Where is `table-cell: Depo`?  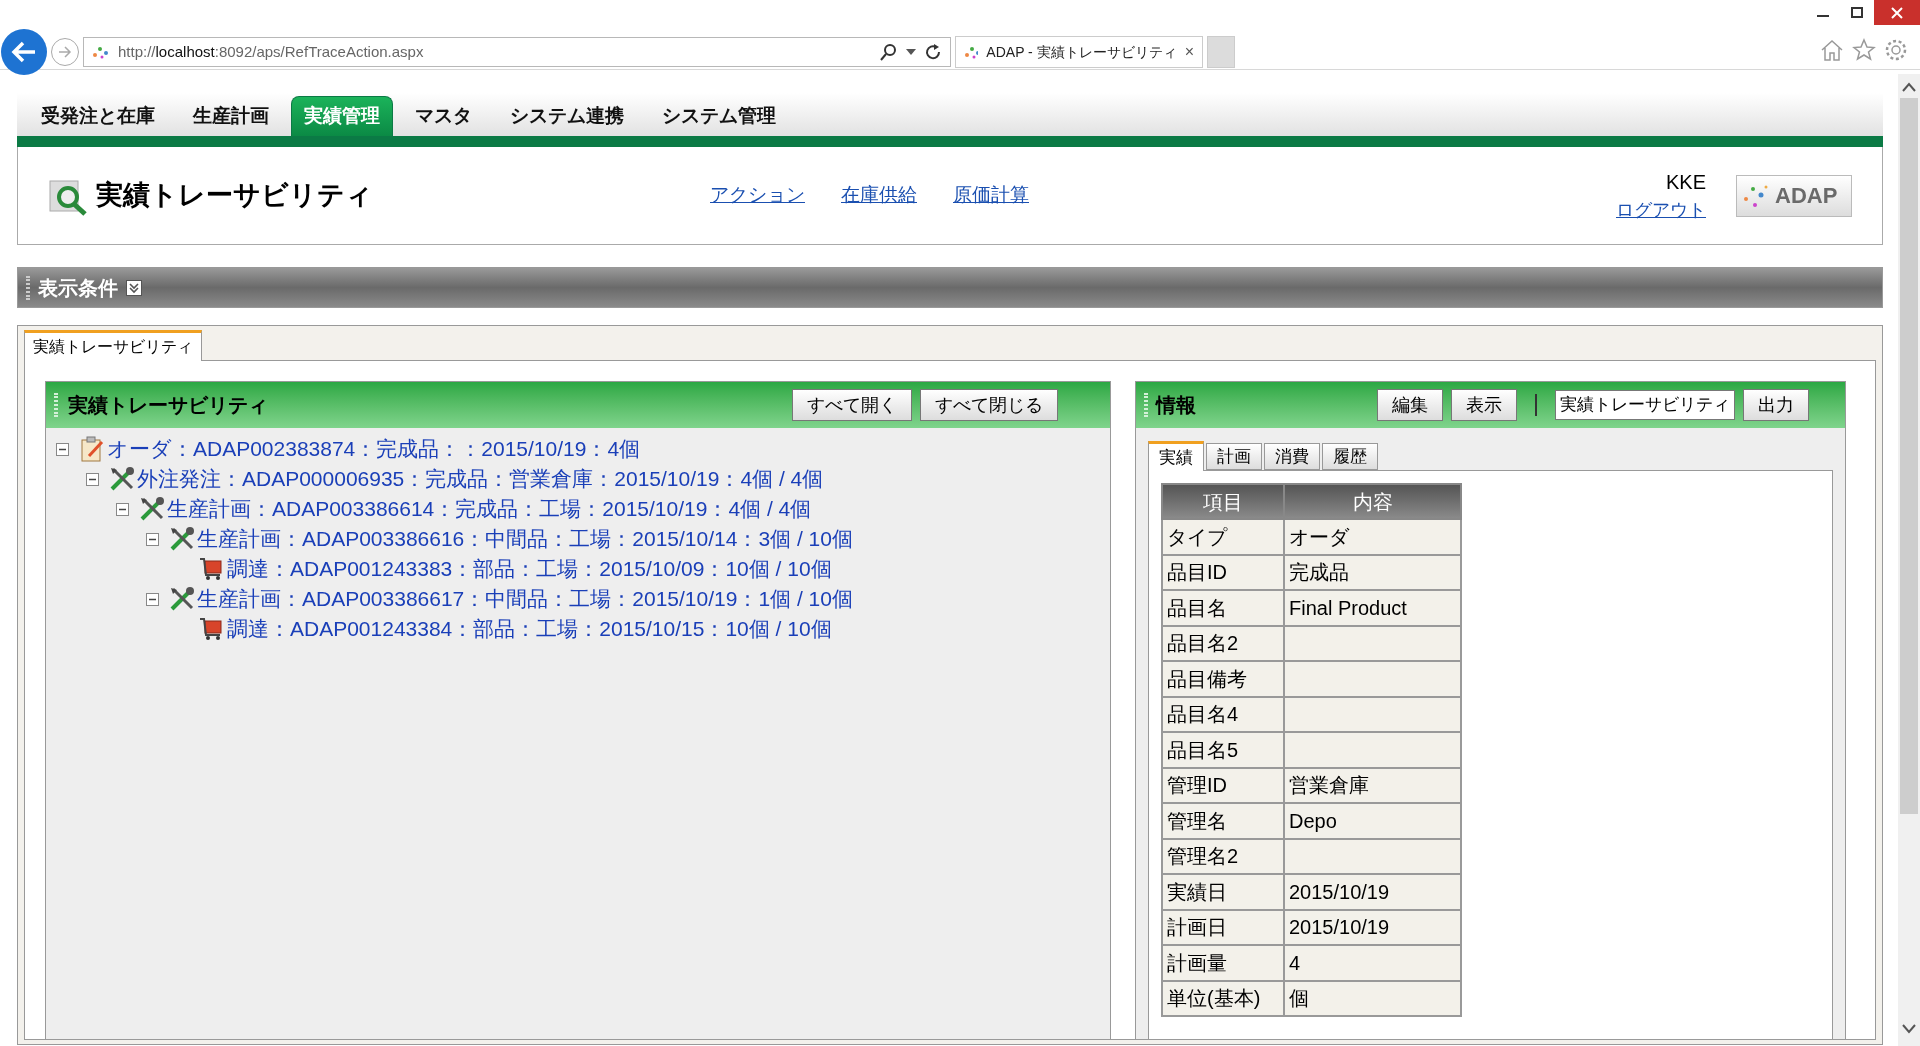
table-cell: Depo is located at coordinates (1372, 821).